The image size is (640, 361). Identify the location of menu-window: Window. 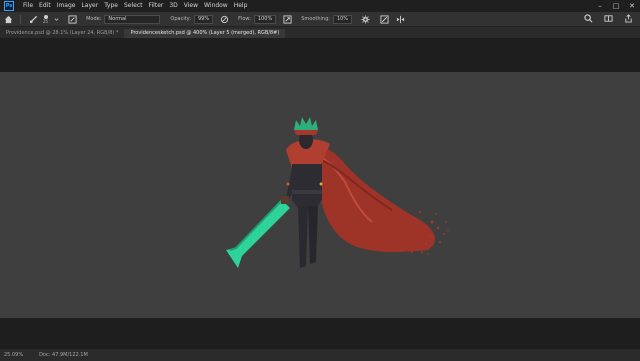
(216, 6).